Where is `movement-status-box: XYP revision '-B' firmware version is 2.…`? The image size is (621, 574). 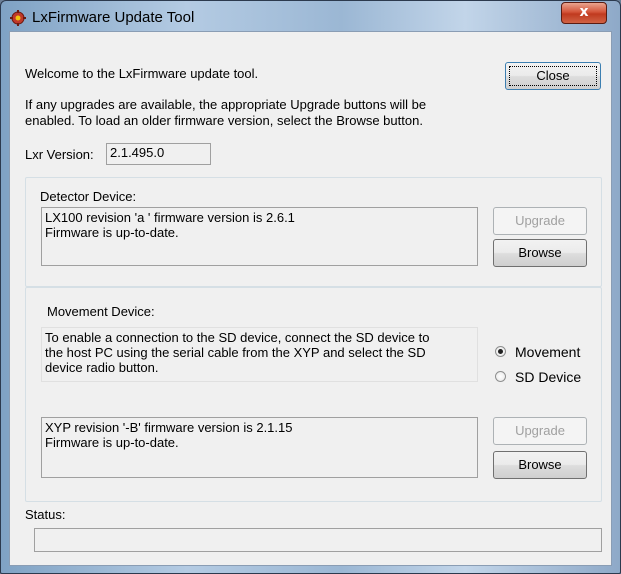
movement-status-box: XYP revision '-B' firmware version is 2.… is located at coordinates (259, 447).